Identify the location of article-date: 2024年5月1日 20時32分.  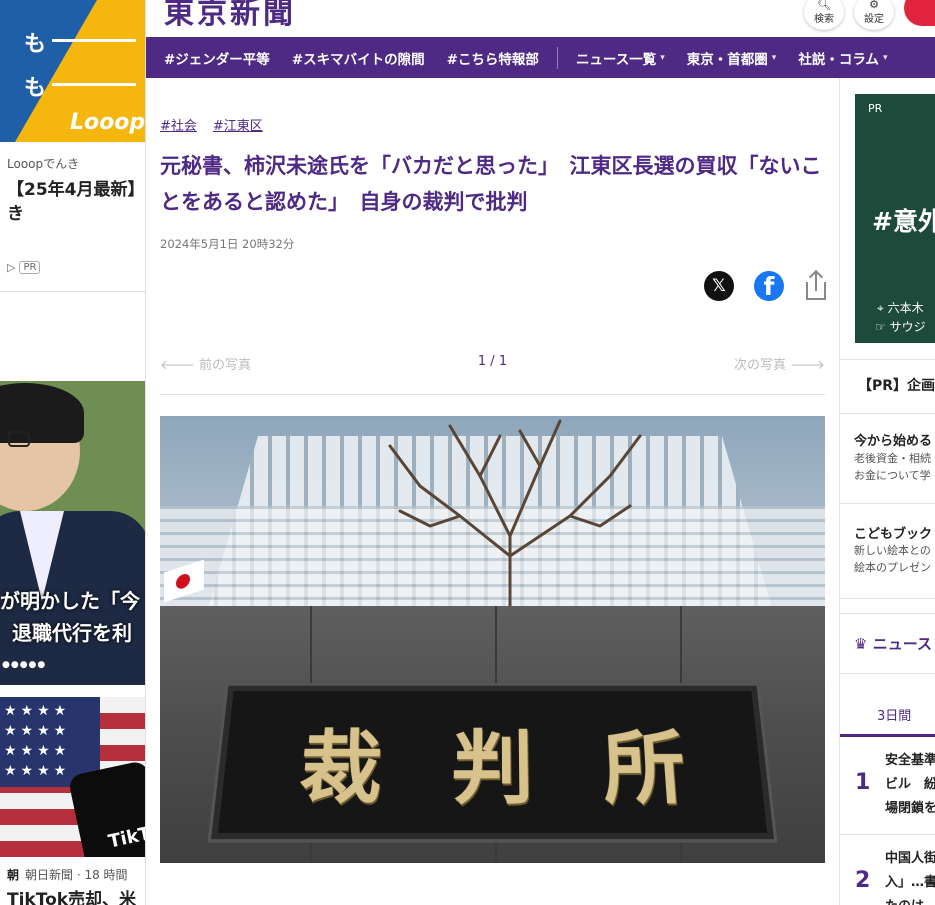
(227, 244).